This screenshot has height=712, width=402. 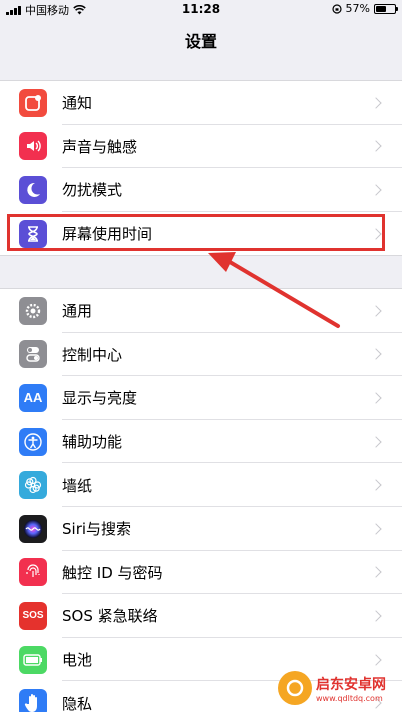 I want to click on hourglass-icon, so click(x=33, y=233).